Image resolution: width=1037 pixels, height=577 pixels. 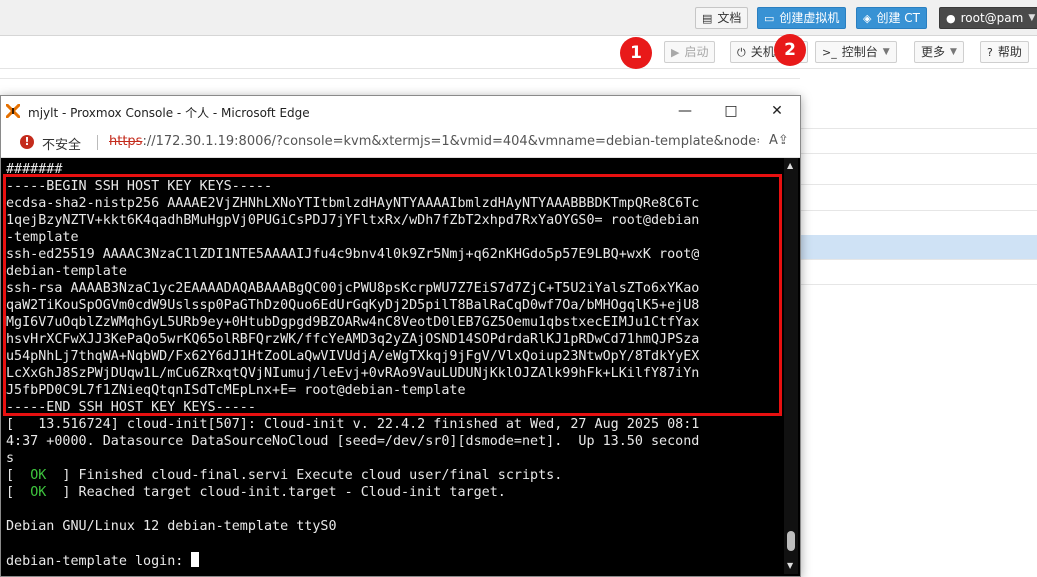 I want to click on terminal-line: #######, so click(x=34, y=169).